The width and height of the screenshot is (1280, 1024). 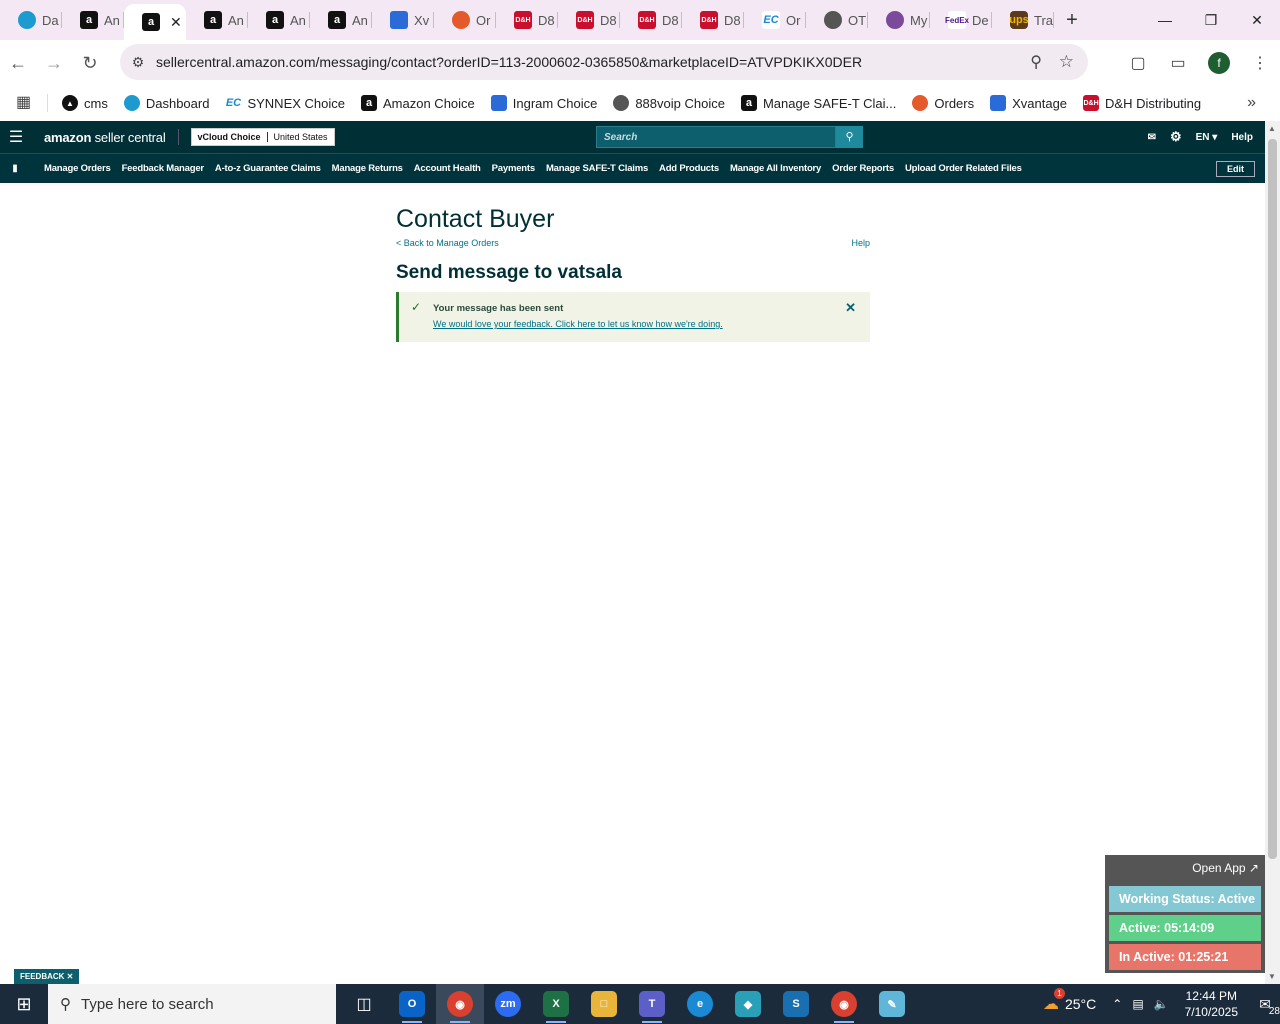 I want to click on browser-tab: Or, so click(x=465, y=20).